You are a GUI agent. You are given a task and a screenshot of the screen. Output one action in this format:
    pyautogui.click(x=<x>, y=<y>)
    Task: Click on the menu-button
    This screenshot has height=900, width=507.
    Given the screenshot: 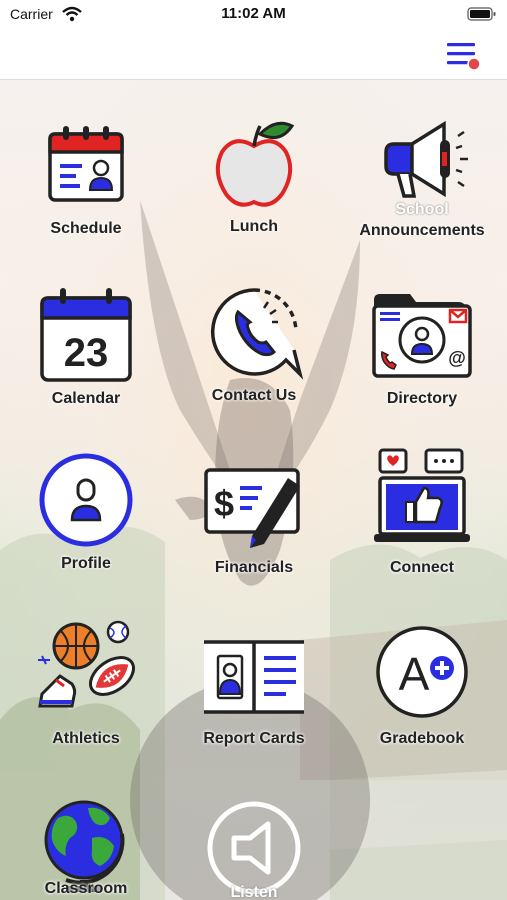 What is the action you would take?
    pyautogui.click(x=463, y=56)
    